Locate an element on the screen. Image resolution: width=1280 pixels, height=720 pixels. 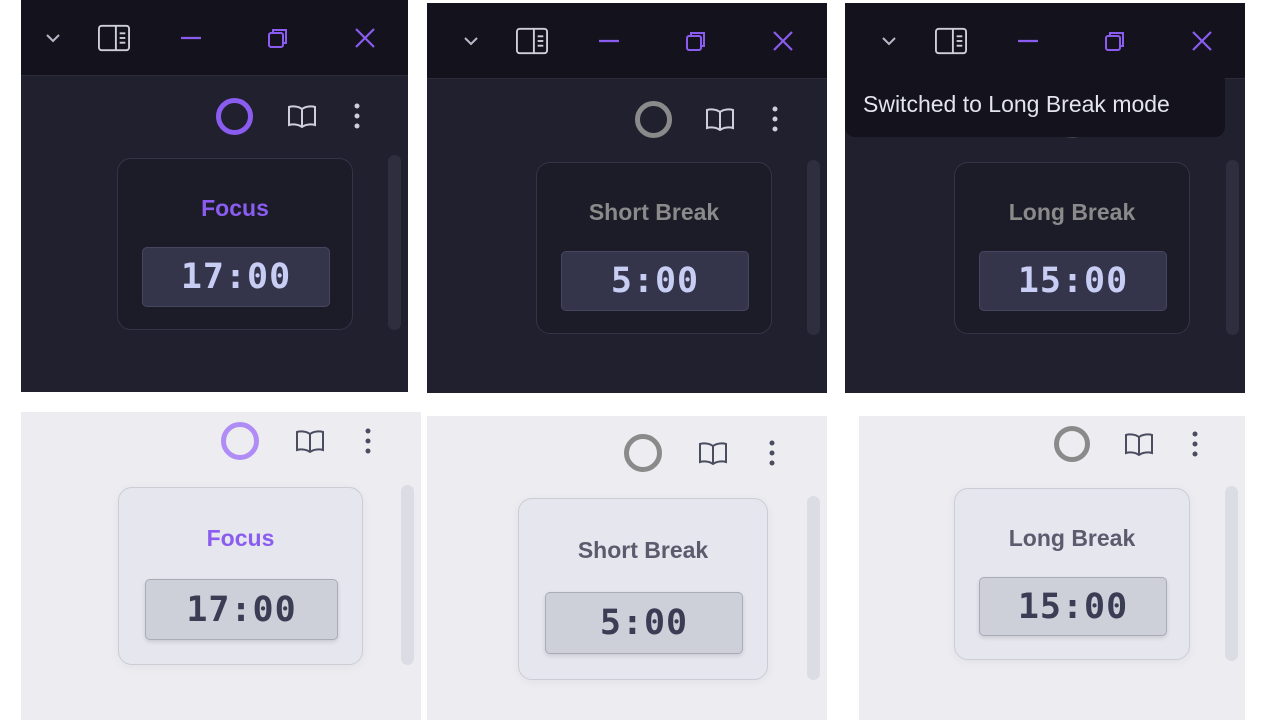
mode-switch-toast: Switched to Long Break mode is located at coordinates (1035, 104).